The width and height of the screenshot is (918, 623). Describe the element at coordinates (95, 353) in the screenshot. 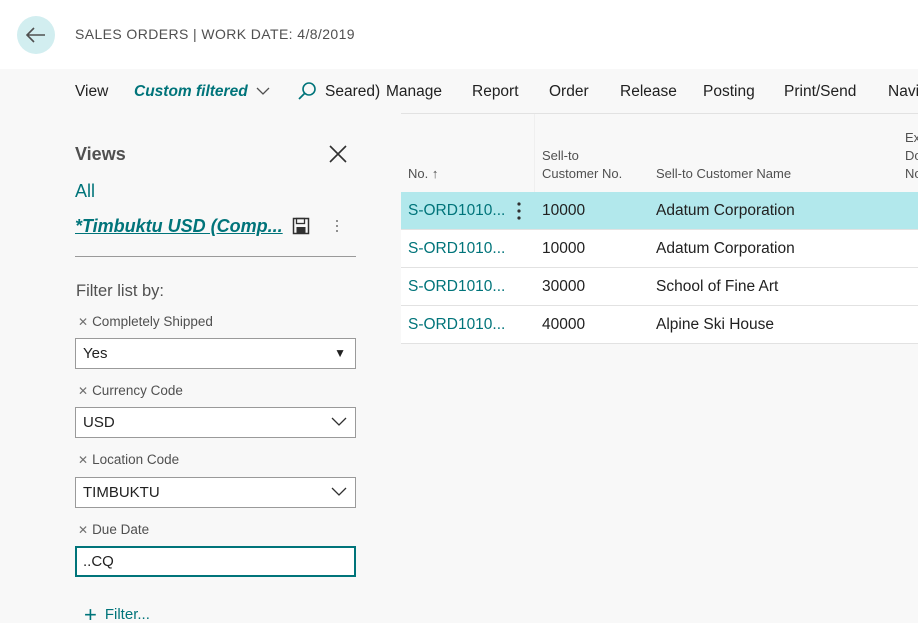

I see `filter-value: Yes` at that location.